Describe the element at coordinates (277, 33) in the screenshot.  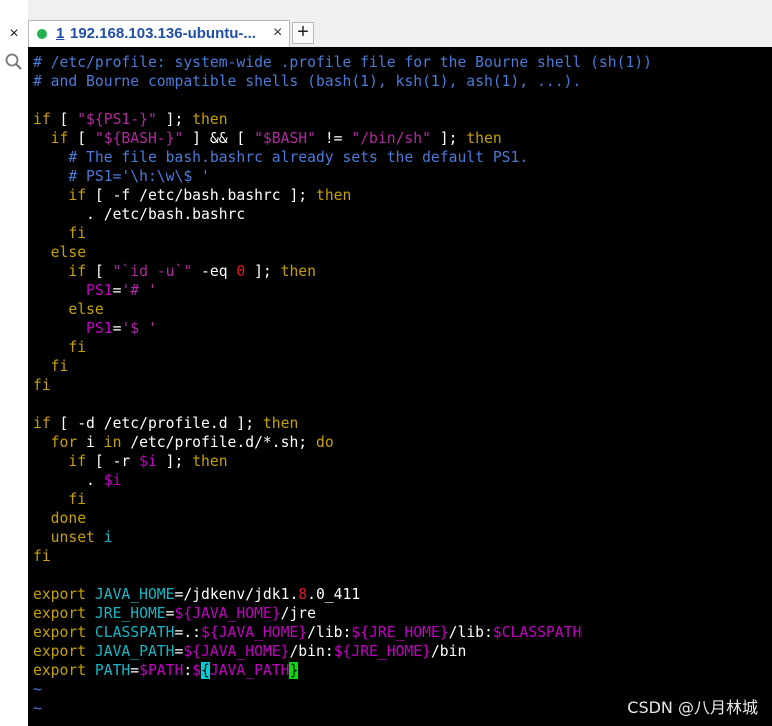
I see `tab-close-icon: ×` at that location.